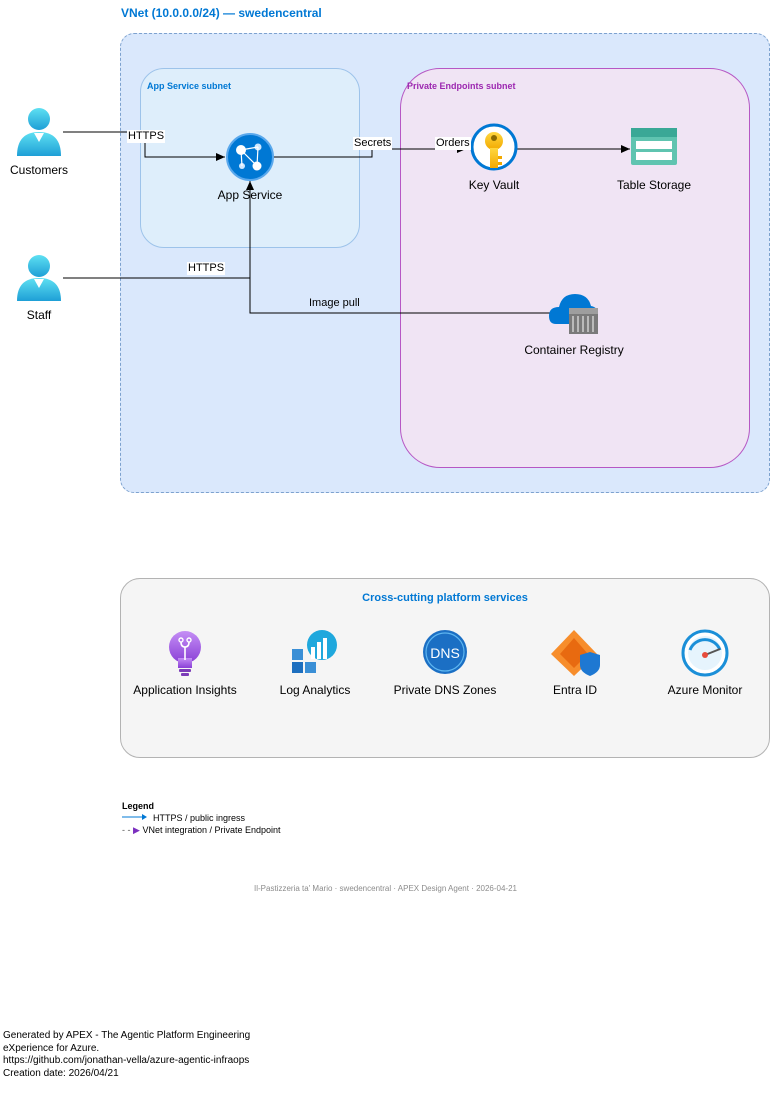 This screenshot has height=1096, width=771. What do you see at coordinates (334, 303) in the screenshot?
I see `edge-label-image-pull: Image pull` at bounding box center [334, 303].